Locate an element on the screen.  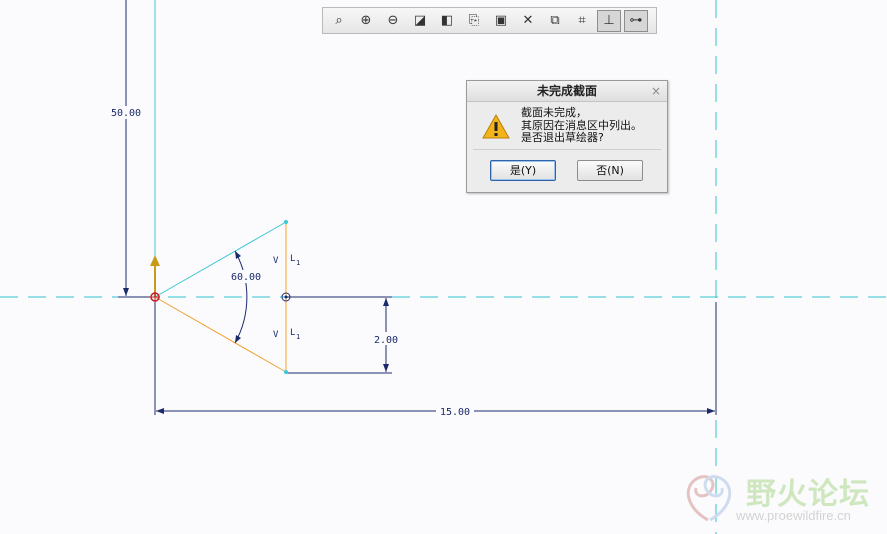
grid-display-button: ⌗ is located at coordinates (582, 21).